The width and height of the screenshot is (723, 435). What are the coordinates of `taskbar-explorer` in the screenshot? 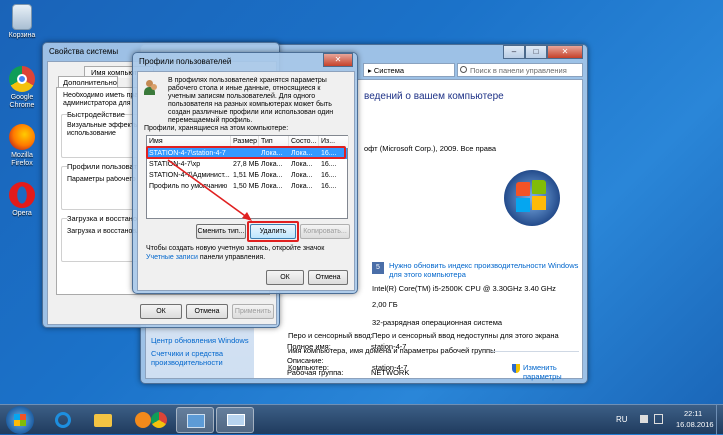 It's located at (103, 420).